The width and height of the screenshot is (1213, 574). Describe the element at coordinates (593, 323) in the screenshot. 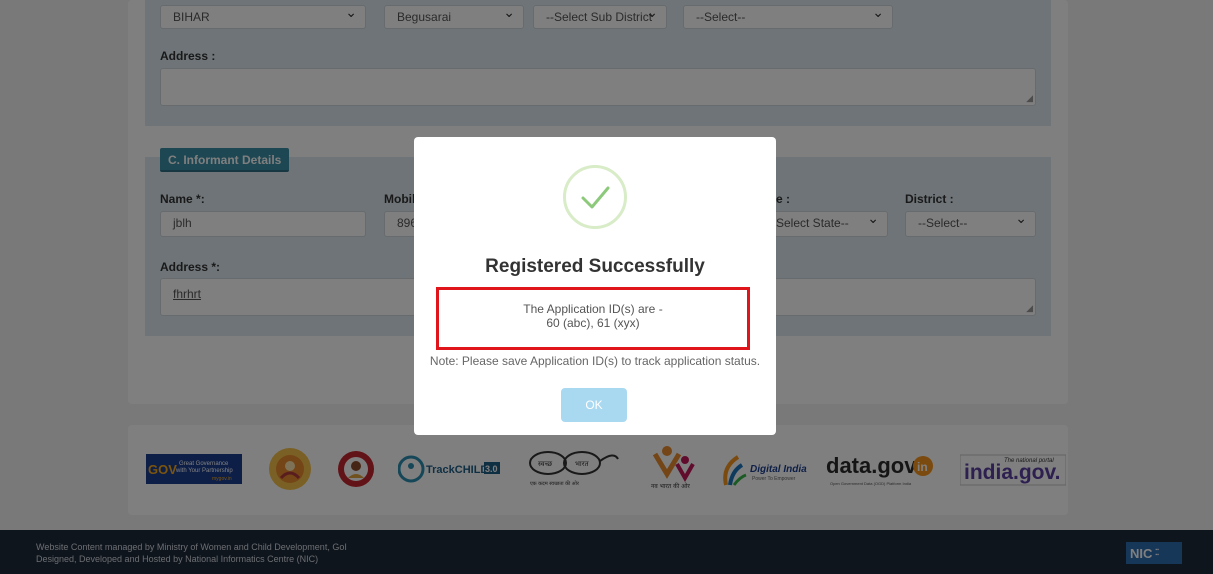

I see `application-ids-value: 60 (abc), 61 (xyx)` at that location.